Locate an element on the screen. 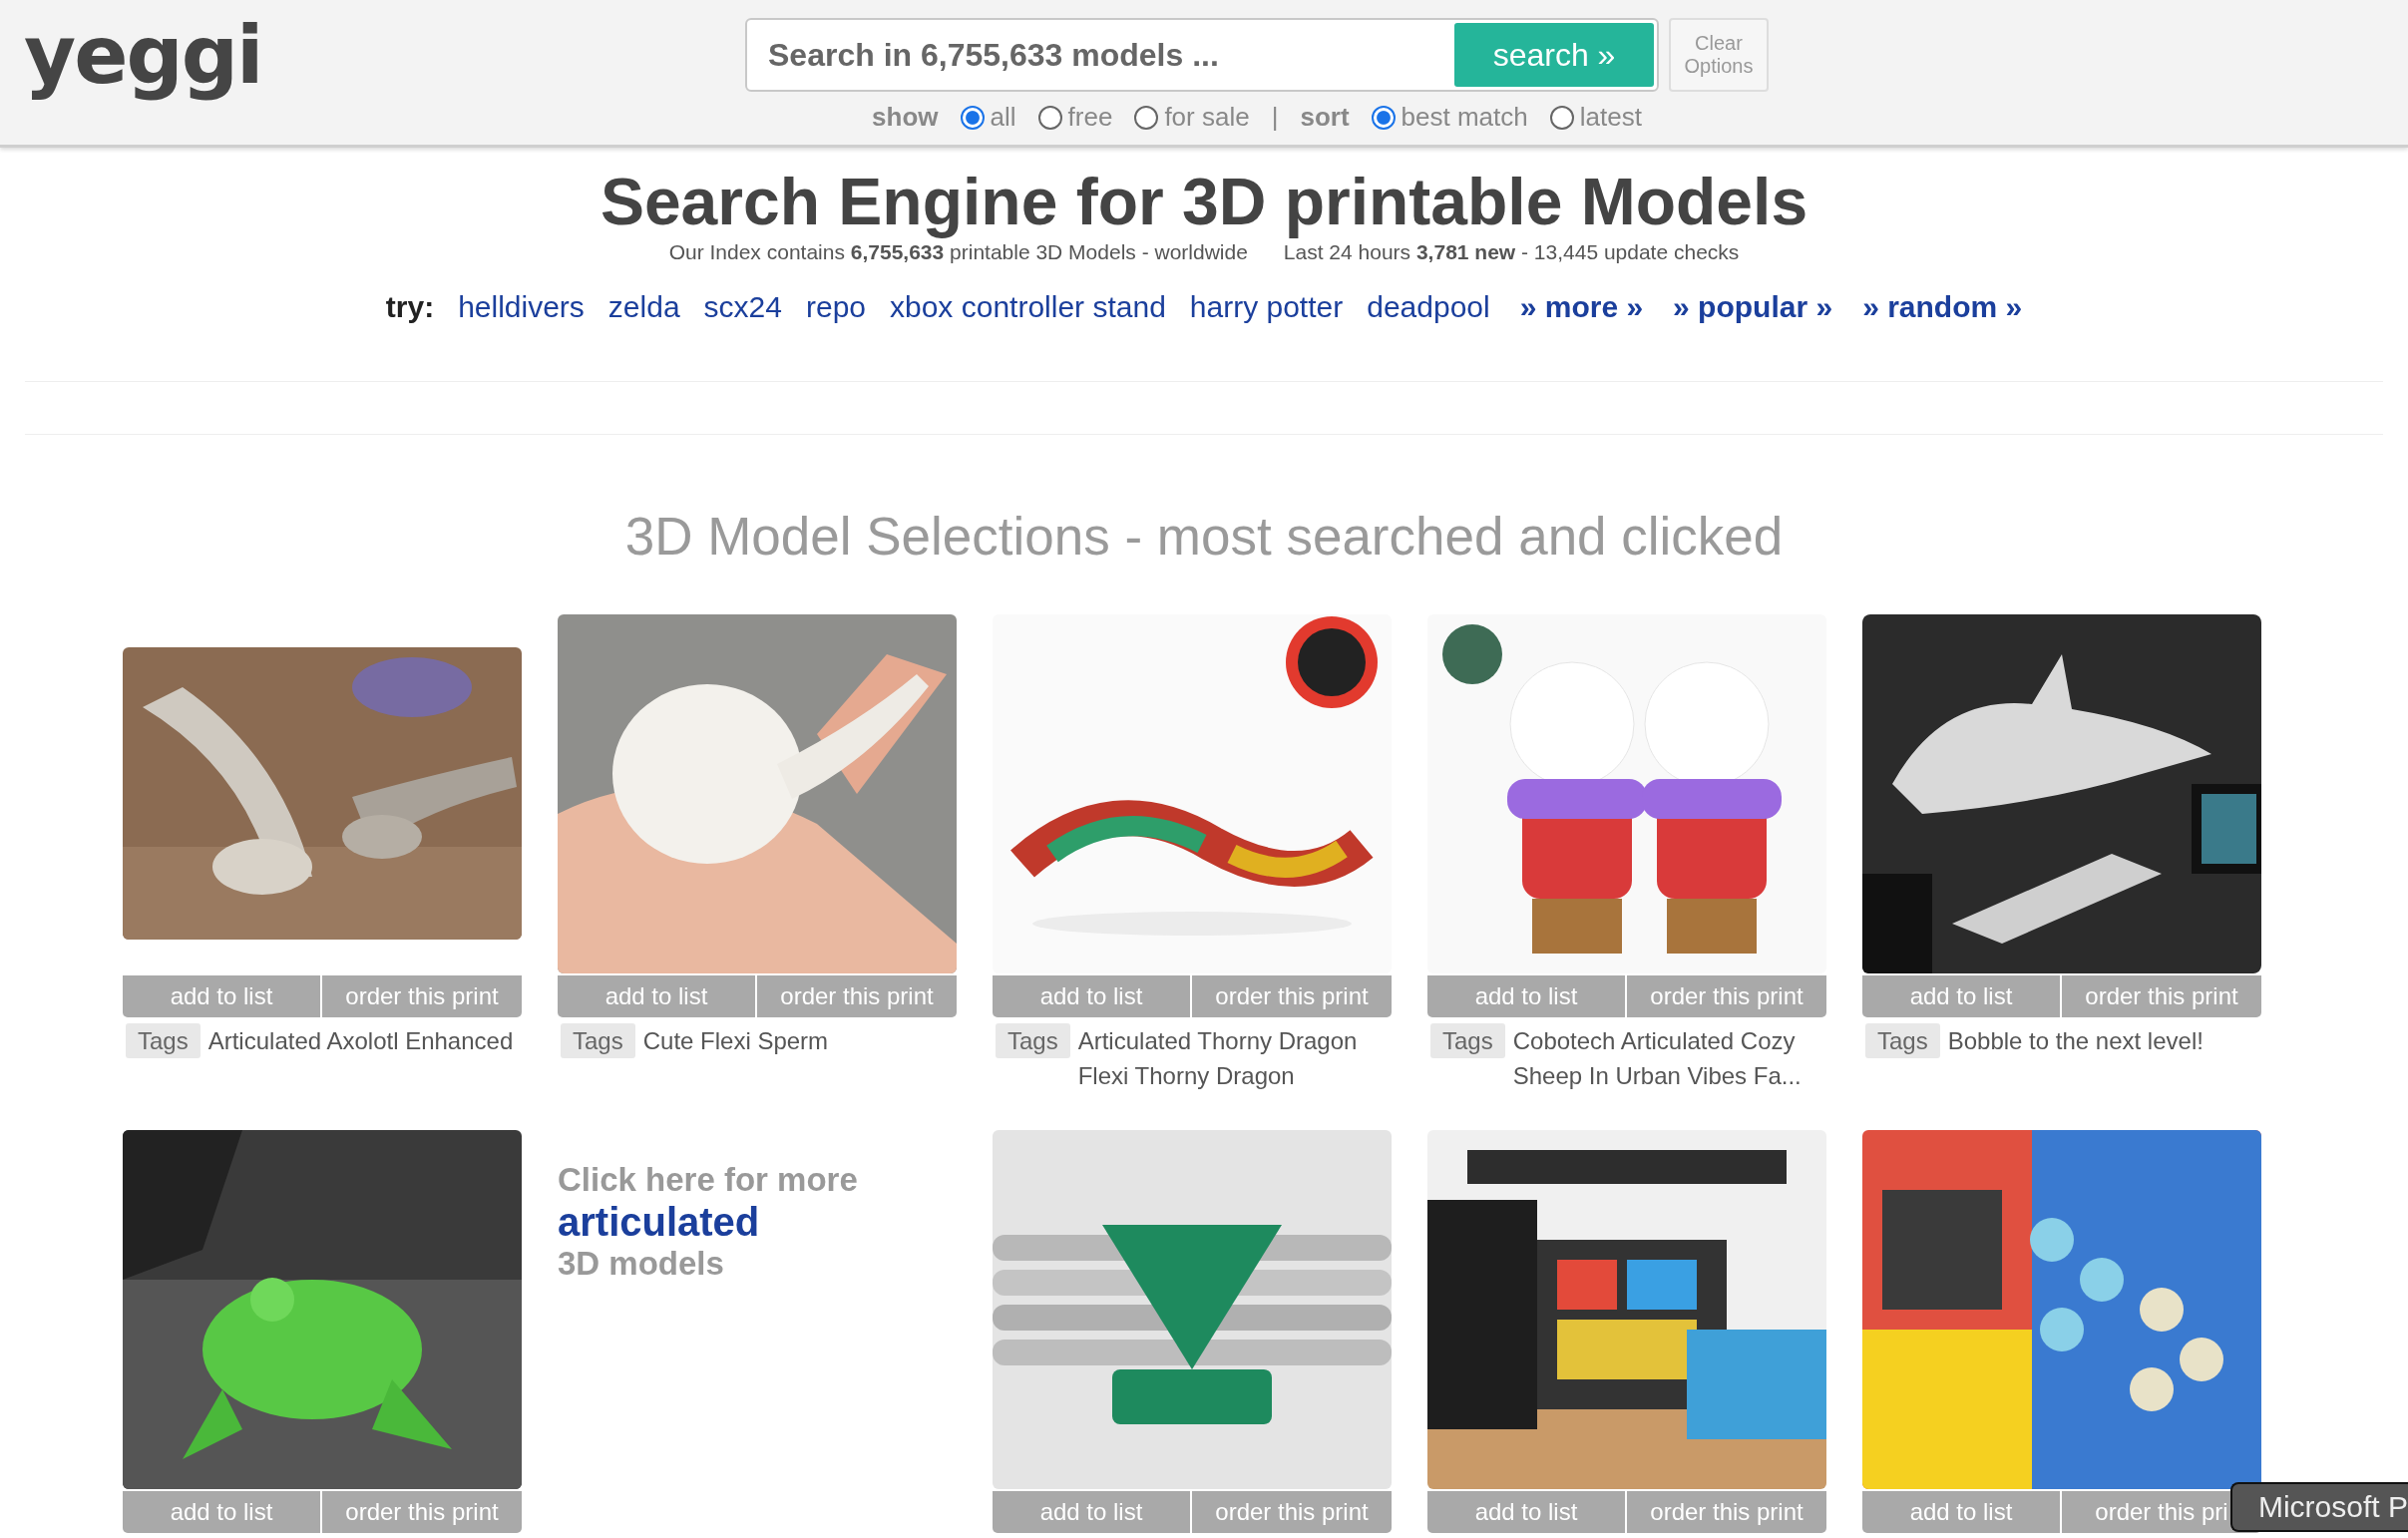 The width and height of the screenshot is (2408, 1538). search-term-link: helldivers is located at coordinates (522, 306).